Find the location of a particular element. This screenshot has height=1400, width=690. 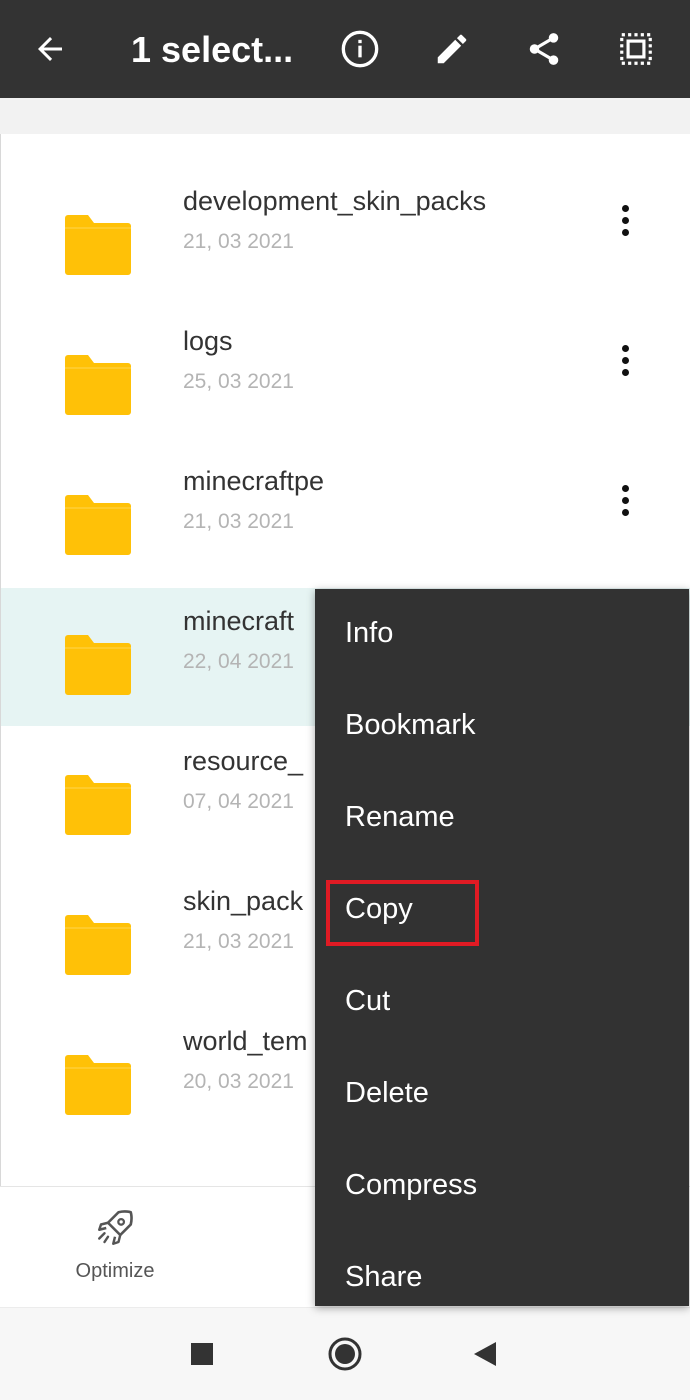

select-all-icon is located at coordinates (636, 49).